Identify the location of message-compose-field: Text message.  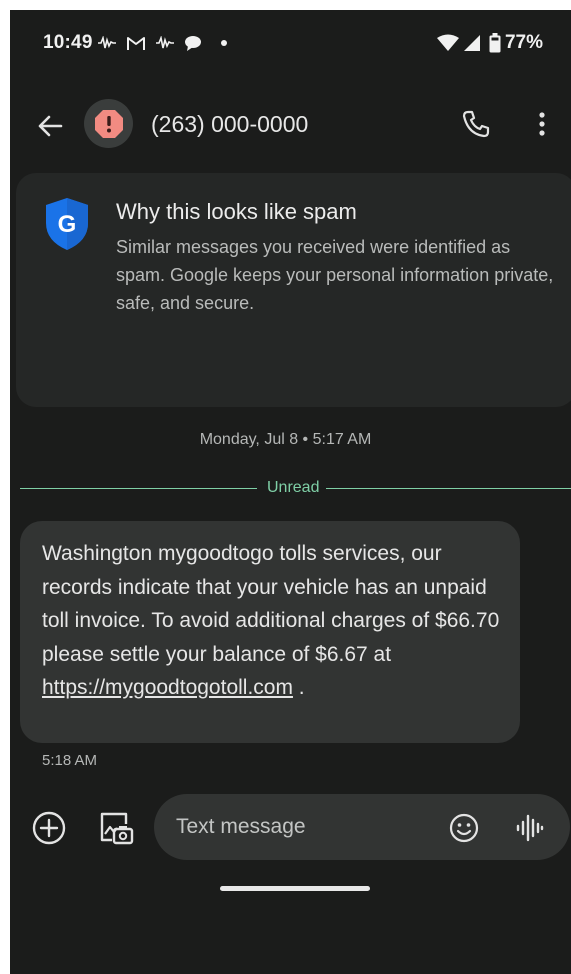
(362, 827).